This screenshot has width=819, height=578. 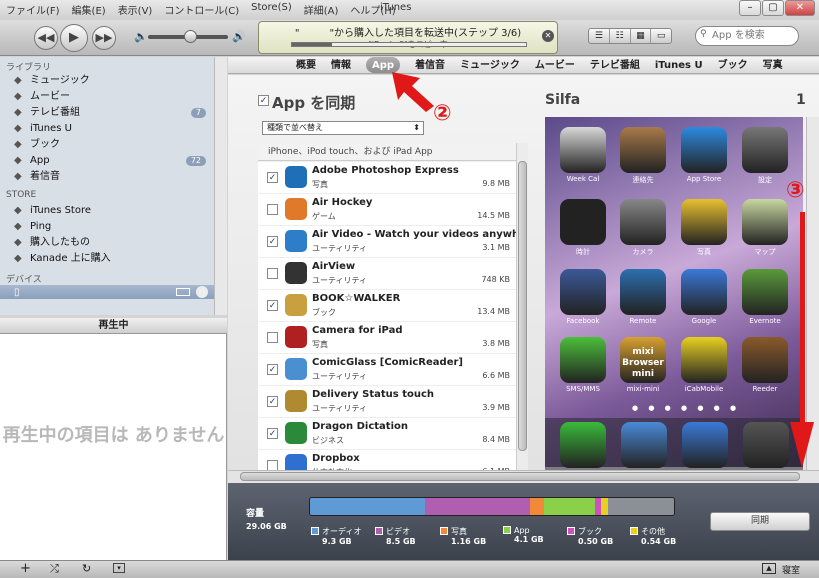 What do you see at coordinates (201, 9) in the screenshot?
I see `menu-item: コントロール(C)` at bounding box center [201, 9].